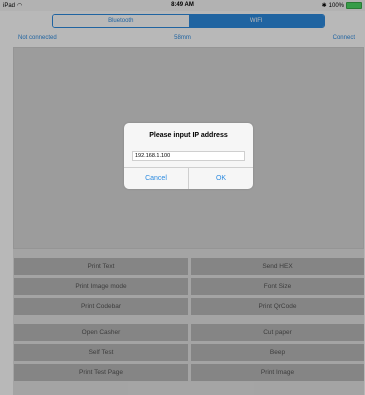 The height and width of the screenshot is (395, 365). I want to click on cancel-button: Cancel, so click(156, 178).